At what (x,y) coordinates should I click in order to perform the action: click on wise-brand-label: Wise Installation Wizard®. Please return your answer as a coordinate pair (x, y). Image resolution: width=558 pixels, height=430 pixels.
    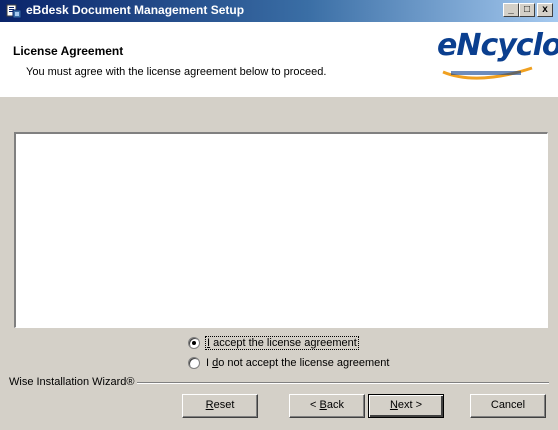
    Looking at the image, I should click on (73, 382).